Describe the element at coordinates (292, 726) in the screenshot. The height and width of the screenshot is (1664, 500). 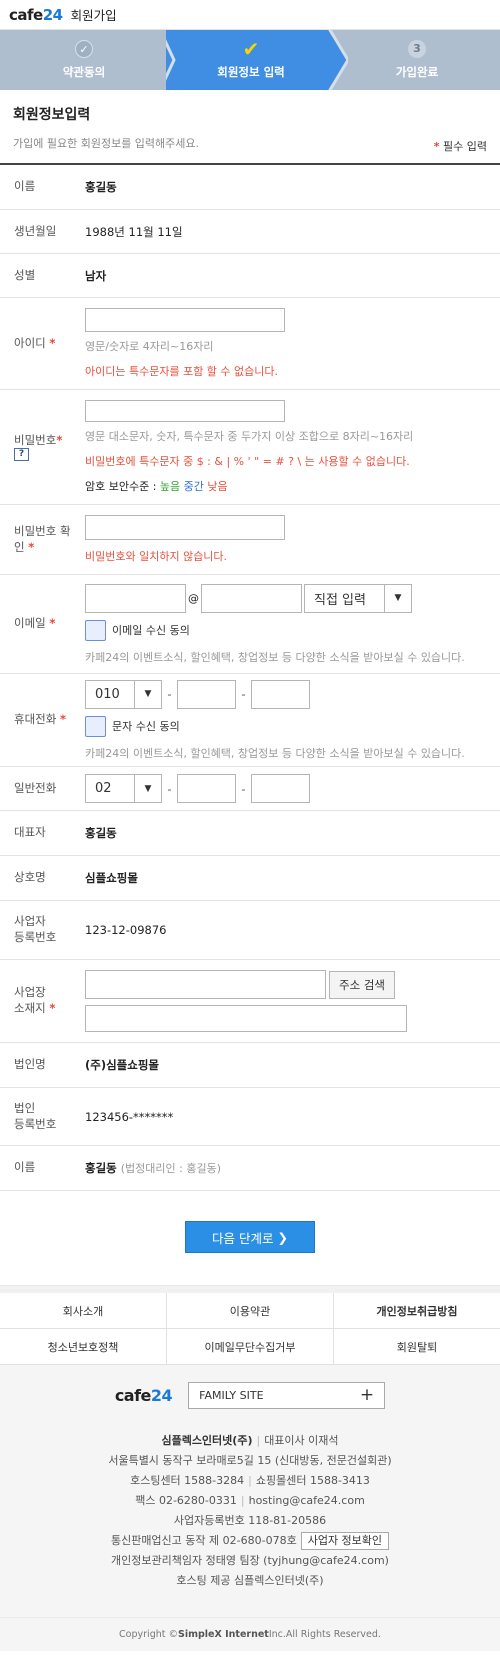
I see `sms-consent: 문자 수신 동의` at that location.